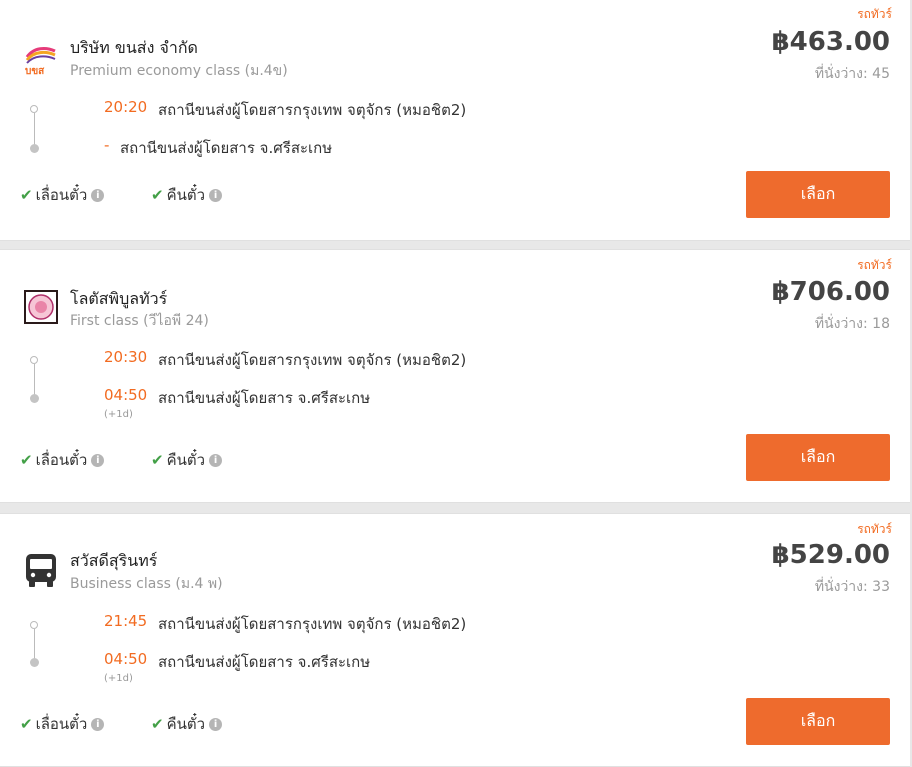 This screenshot has width=912, height=767. Describe the element at coordinates (126, 621) in the screenshot. I see `departure-time: 21:45` at that location.